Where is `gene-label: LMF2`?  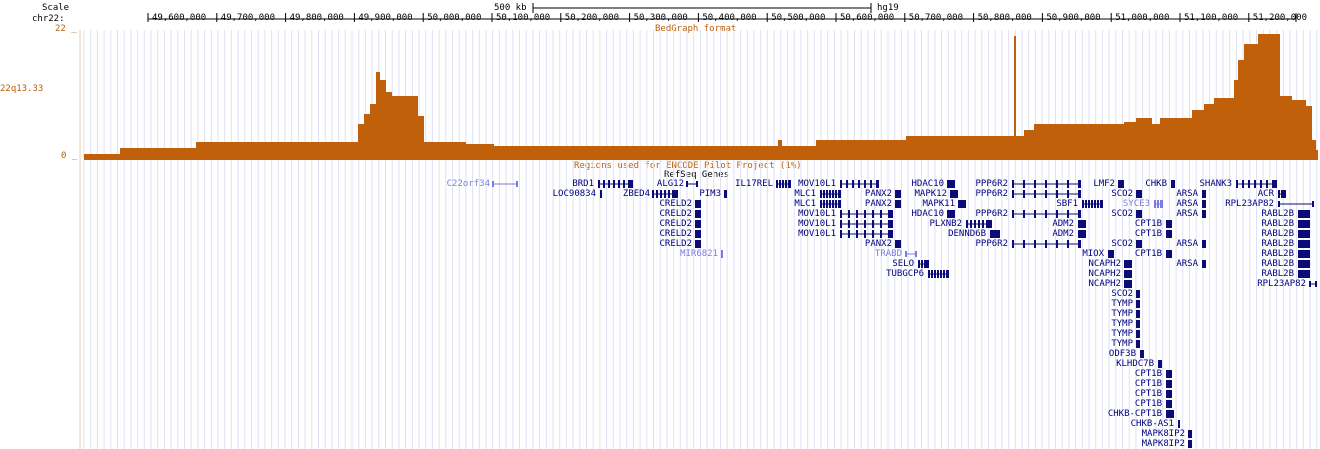 gene-label: LMF2 is located at coordinates (1104, 184).